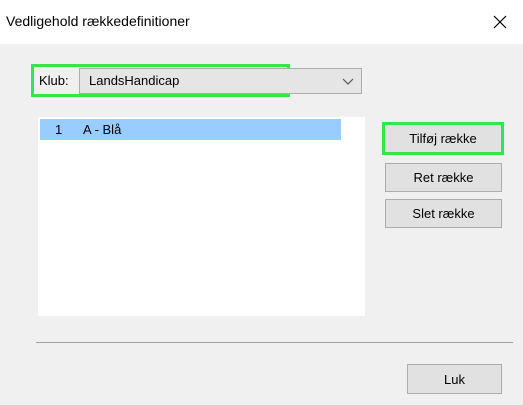 The image size is (523, 405). What do you see at coordinates (190, 129) in the screenshot?
I see `list-item: 1 A - Blå` at bounding box center [190, 129].